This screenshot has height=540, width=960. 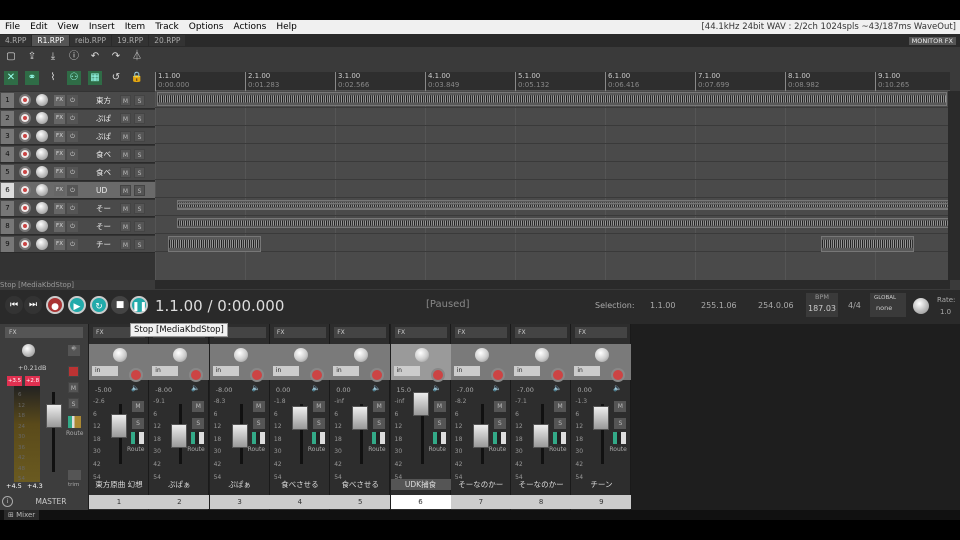 What do you see at coordinates (32, 381) in the screenshot?
I see `master-peak-right: +2.8` at bounding box center [32, 381].